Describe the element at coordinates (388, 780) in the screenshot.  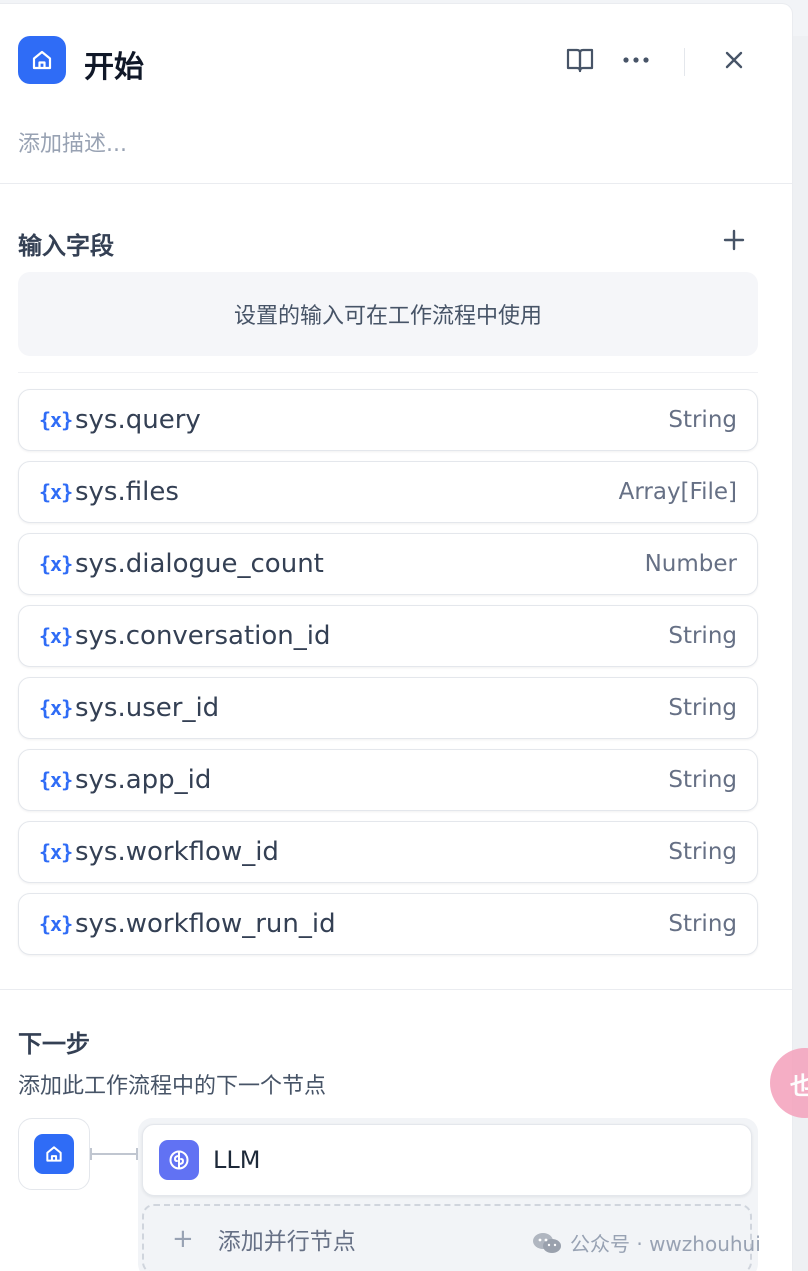
I see `variable-row: {x} sys.app_id String` at that location.